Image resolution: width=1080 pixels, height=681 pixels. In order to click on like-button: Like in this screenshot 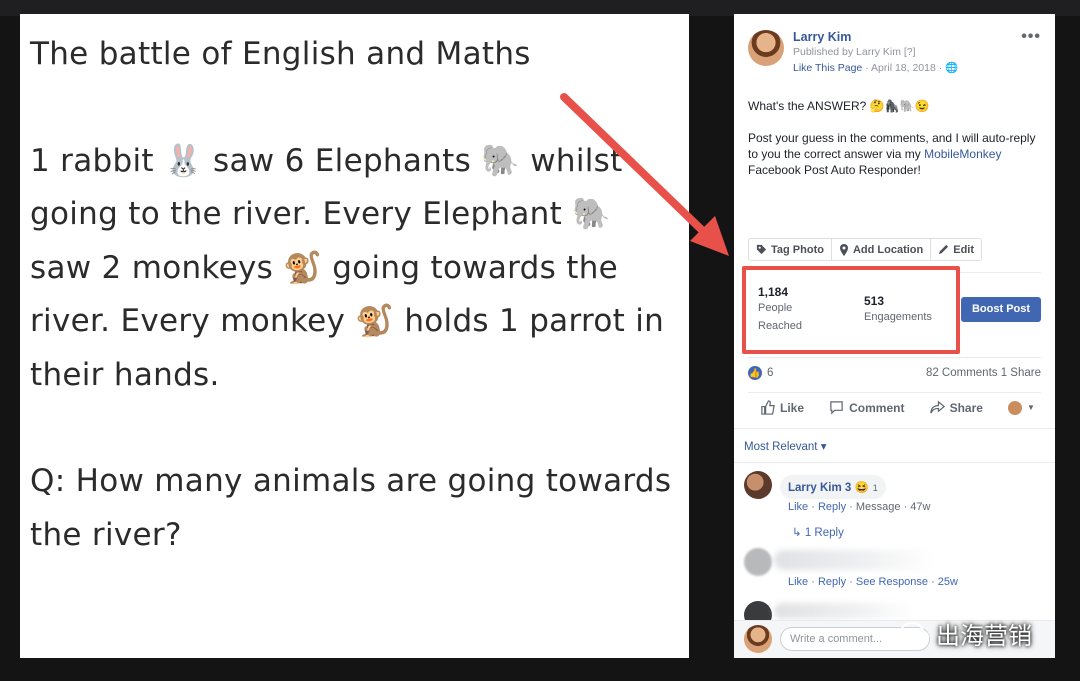, I will do `click(782, 407)`.